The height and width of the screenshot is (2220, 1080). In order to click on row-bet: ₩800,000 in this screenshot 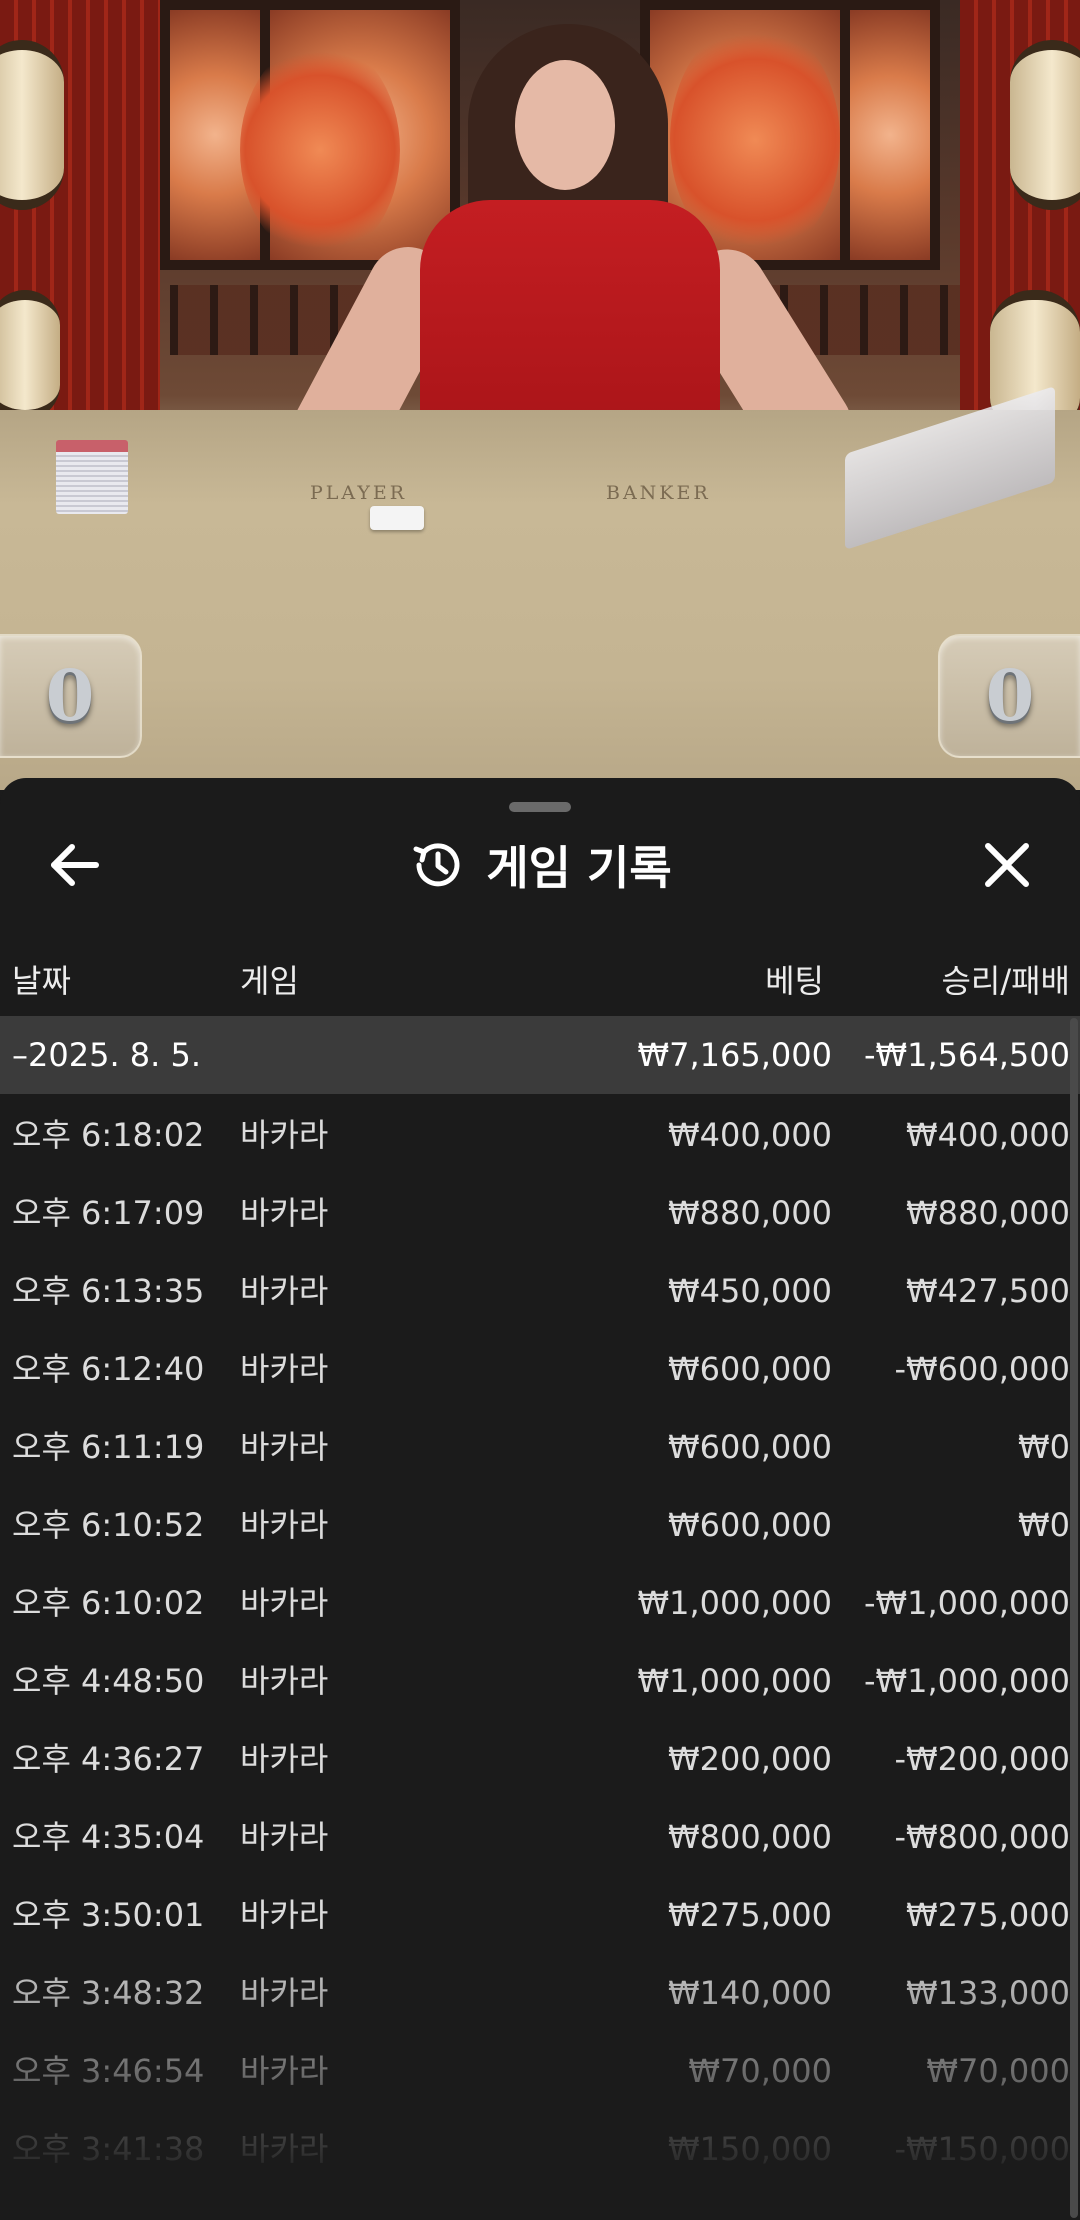, I will do `click(750, 1837)`.